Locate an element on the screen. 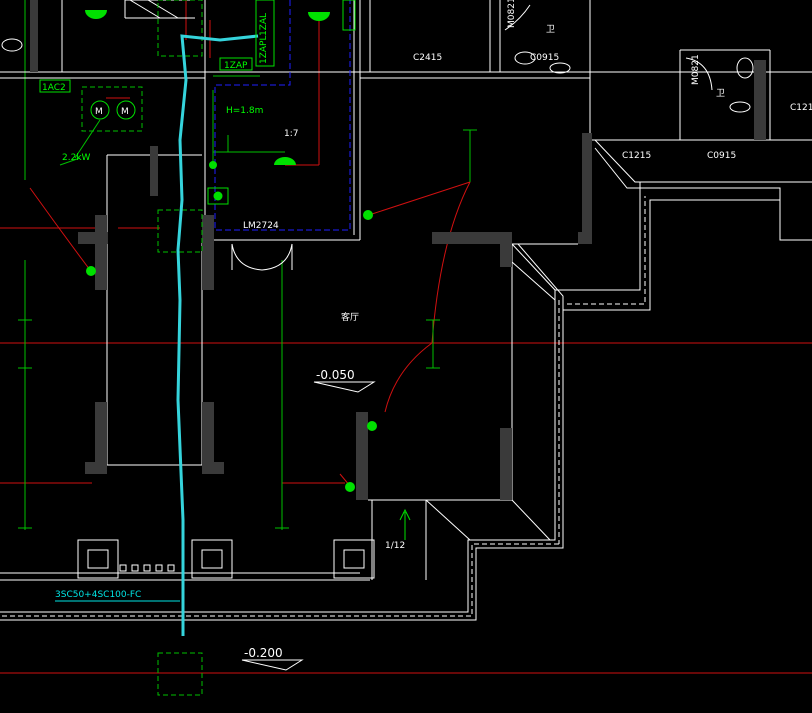 This screenshot has width=812, height=713. stair-arrow-icon is located at coordinates (405, 524).